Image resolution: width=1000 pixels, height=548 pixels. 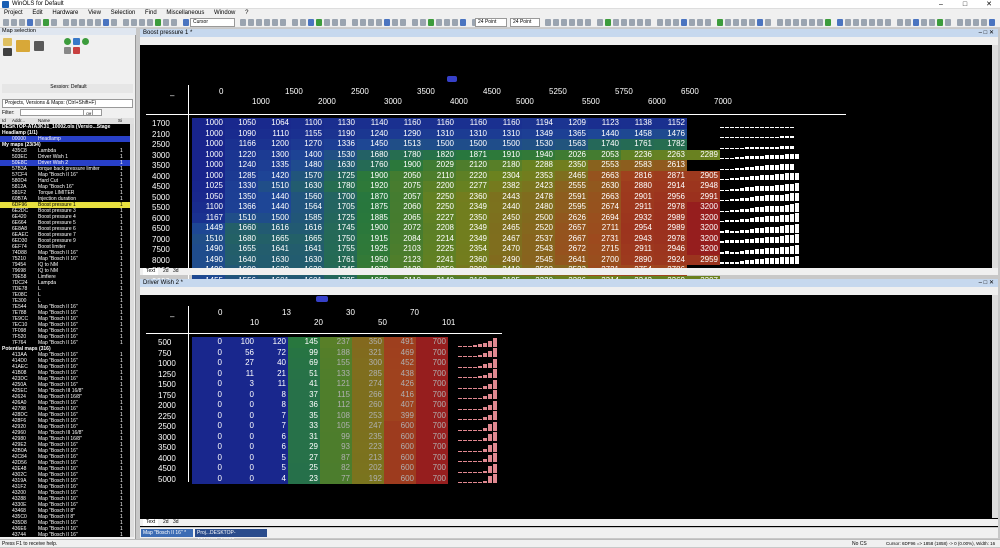 What do you see at coordinates (604, 228) in the screenshot?
I see `map-cell: 2711` at bounding box center [604, 228].